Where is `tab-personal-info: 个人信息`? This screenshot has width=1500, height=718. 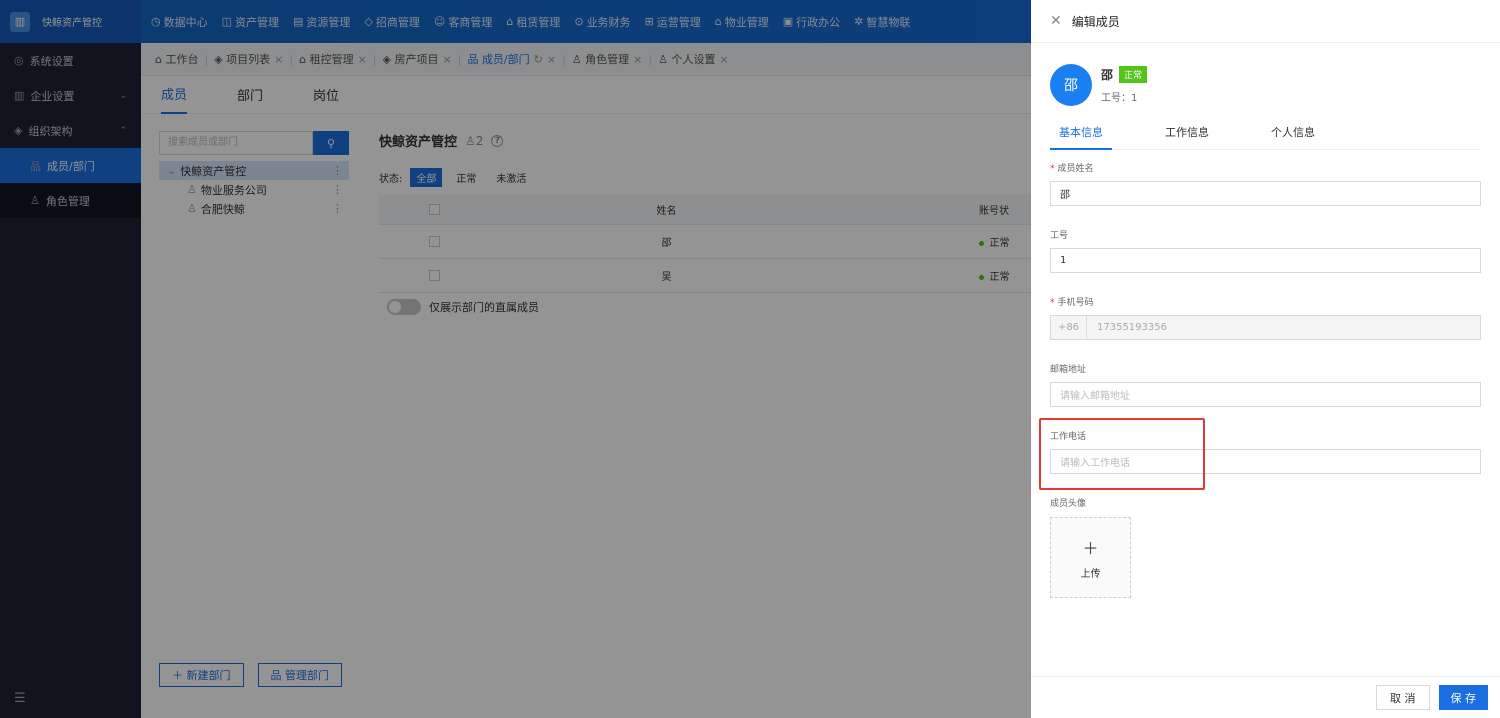 tab-personal-info: 个人信息 is located at coordinates (1293, 133).